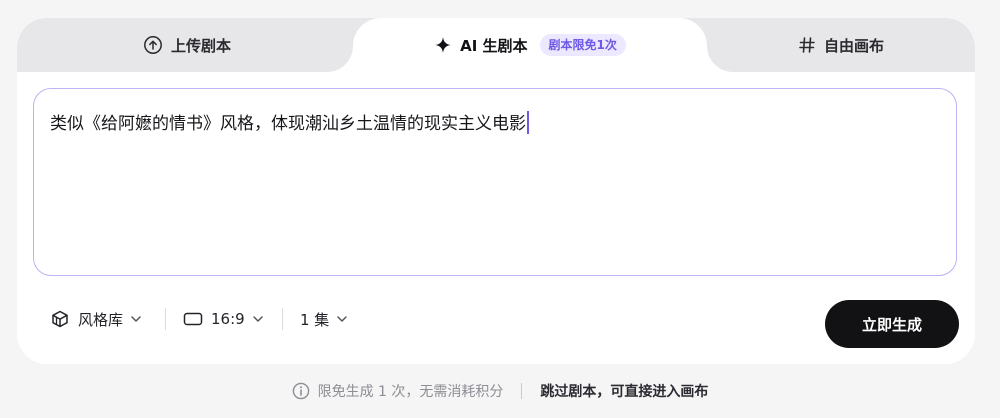 This screenshot has height=418, width=1000. I want to click on style-library-icon, so click(60, 319).